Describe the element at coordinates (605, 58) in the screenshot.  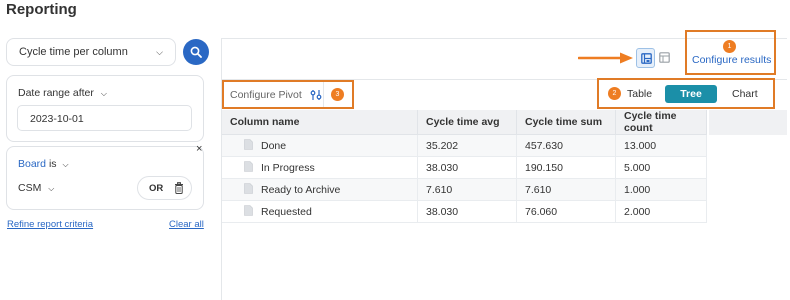
I see `arrow-right-icon` at that location.